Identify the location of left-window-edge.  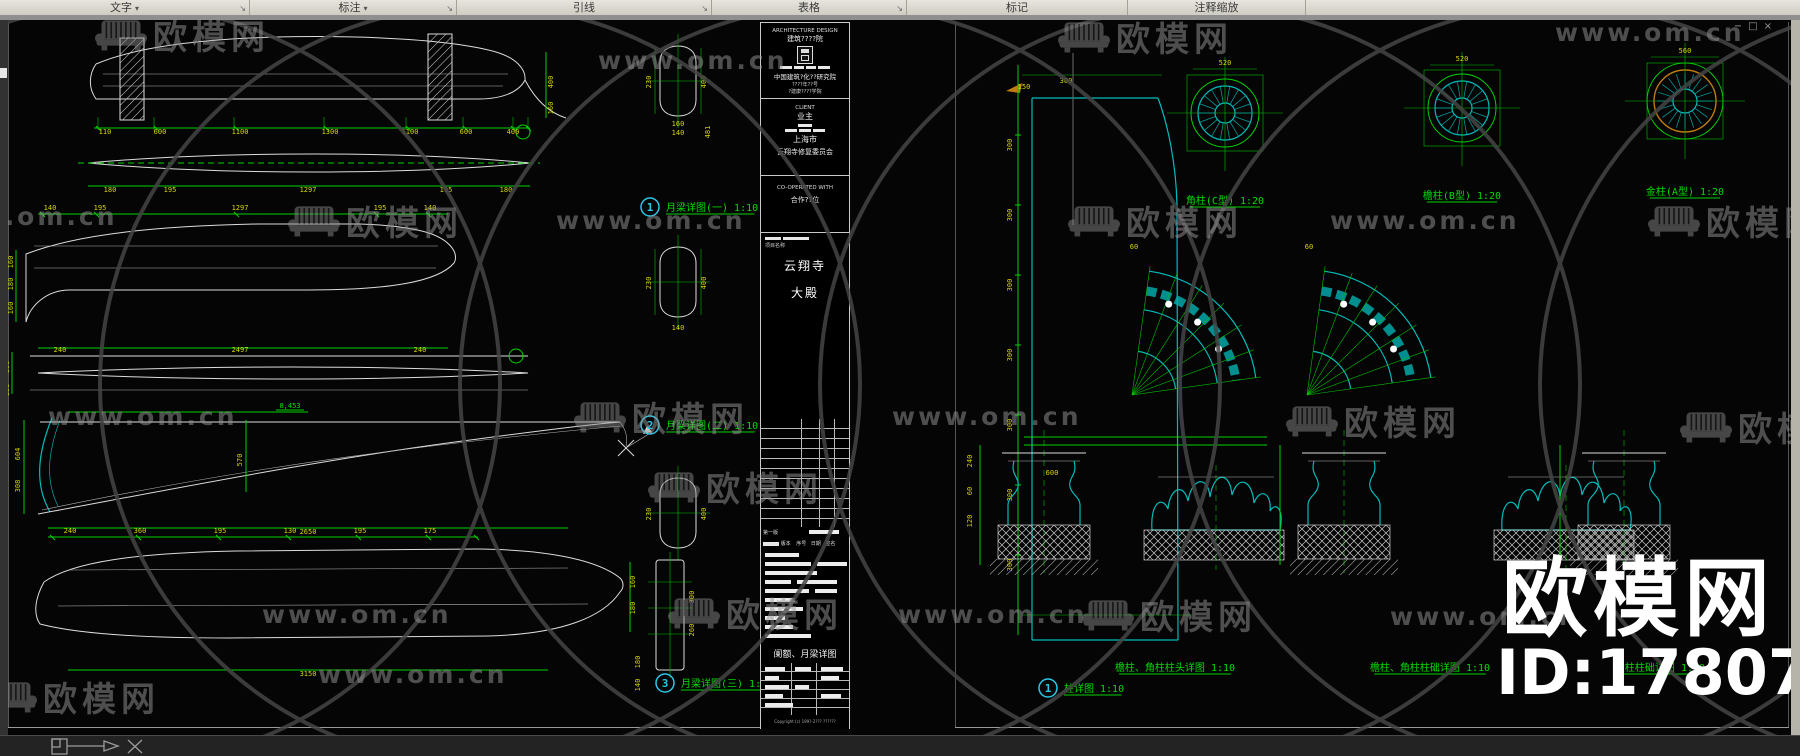
(4, 377).